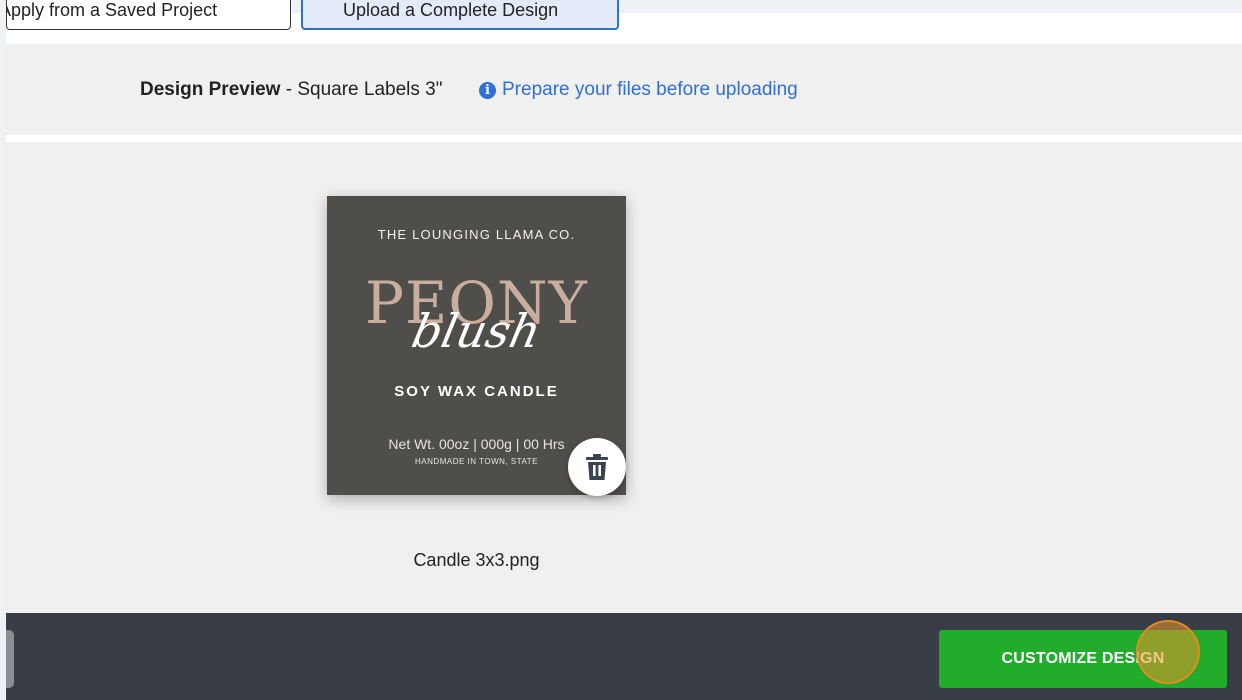 Image resolution: width=1242 pixels, height=700 pixels. What do you see at coordinates (487, 90) in the screenshot?
I see `info-circle-icon: i` at bounding box center [487, 90].